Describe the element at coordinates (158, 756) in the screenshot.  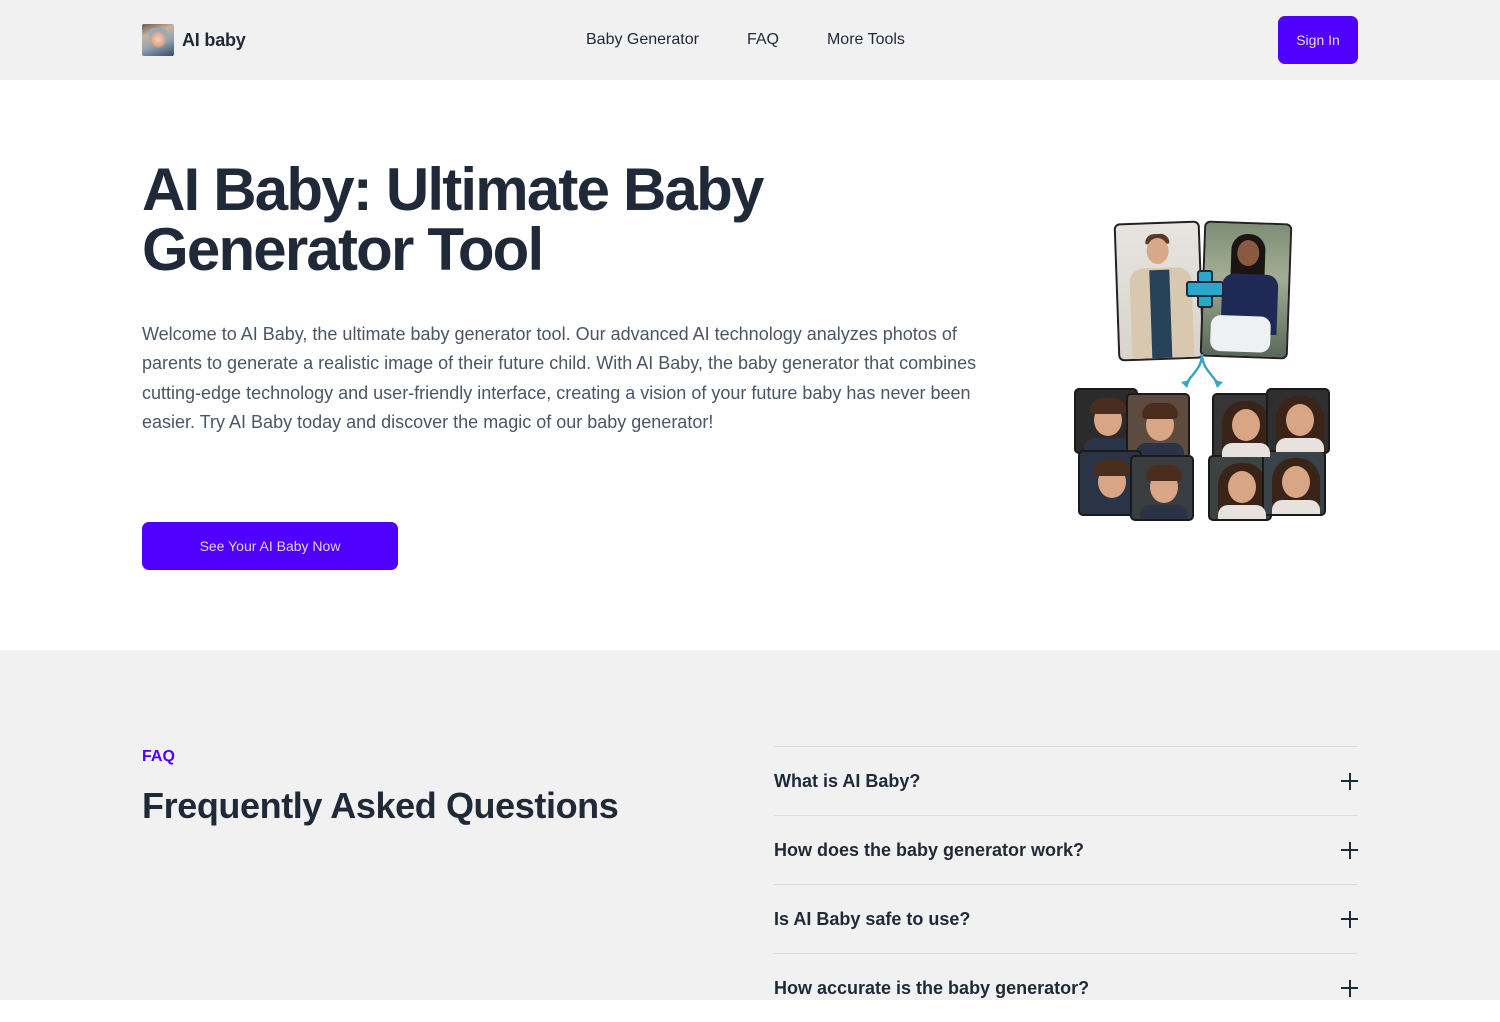
I see `faq-eyebrow: FAQ` at that location.